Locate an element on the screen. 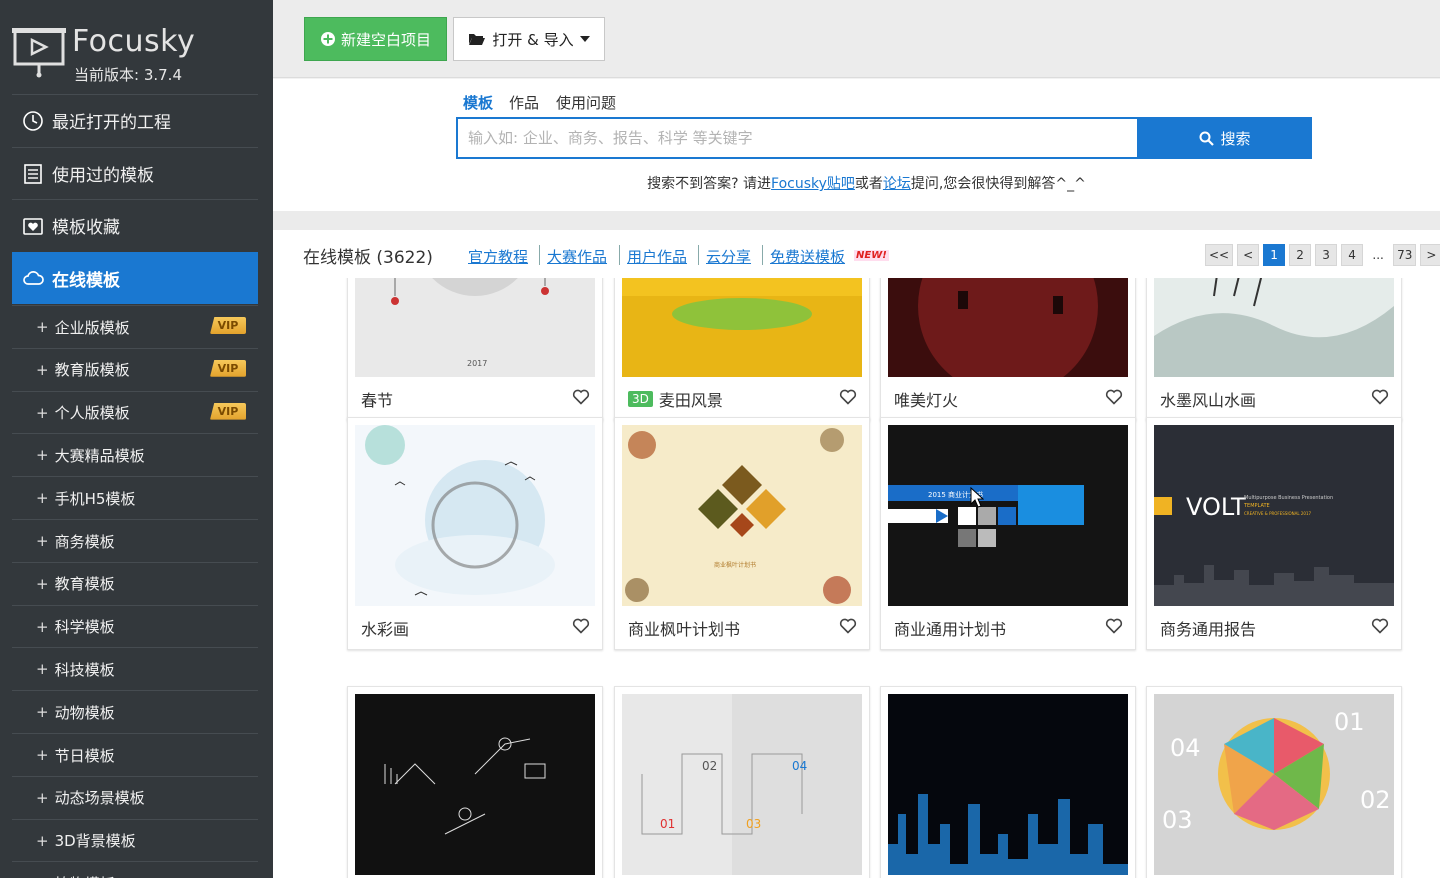  sidebar-subitem: + 企业版模板 VIP is located at coordinates (135, 326).